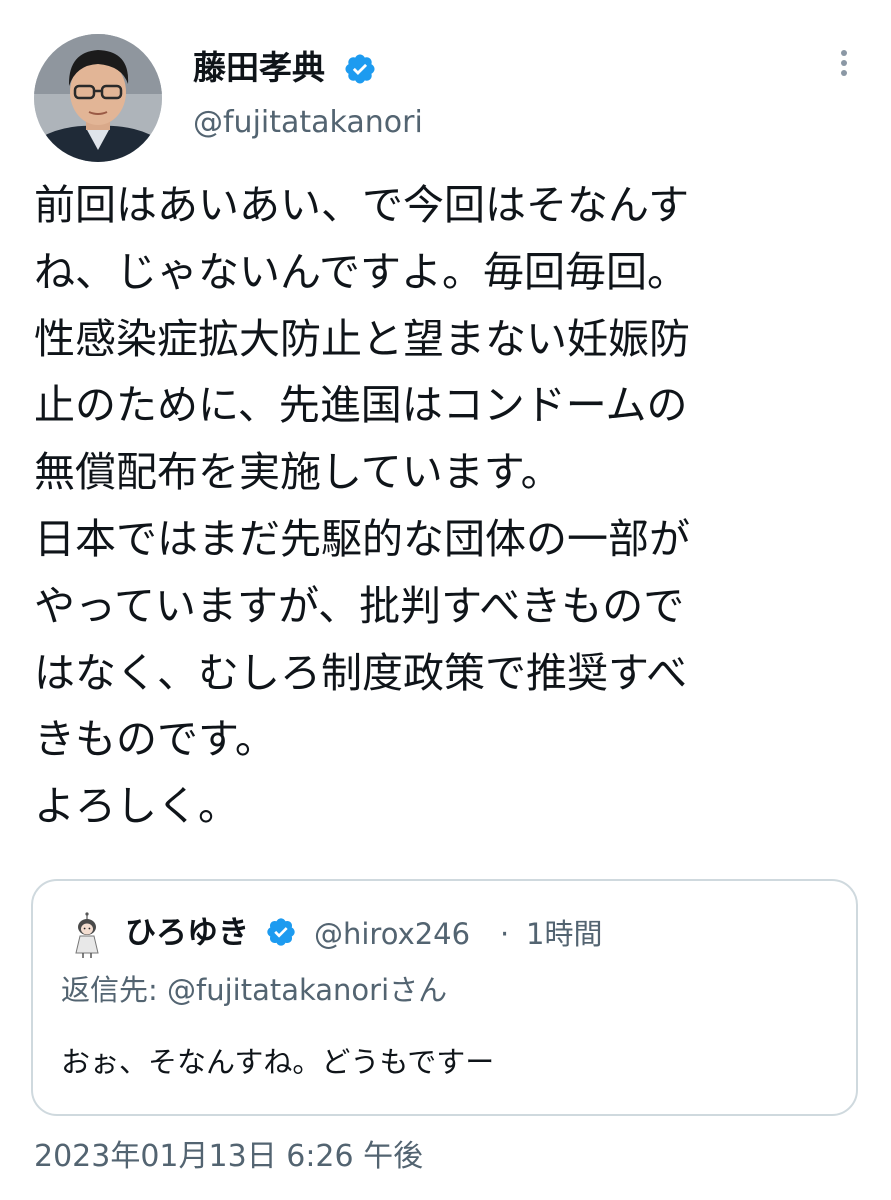 Image resolution: width=891 pixels, height=1200 pixels. Describe the element at coordinates (361, 672) in the screenshot. I see `tweet-text-line: はなく、むしろ制度政策で推奨すべ` at that location.